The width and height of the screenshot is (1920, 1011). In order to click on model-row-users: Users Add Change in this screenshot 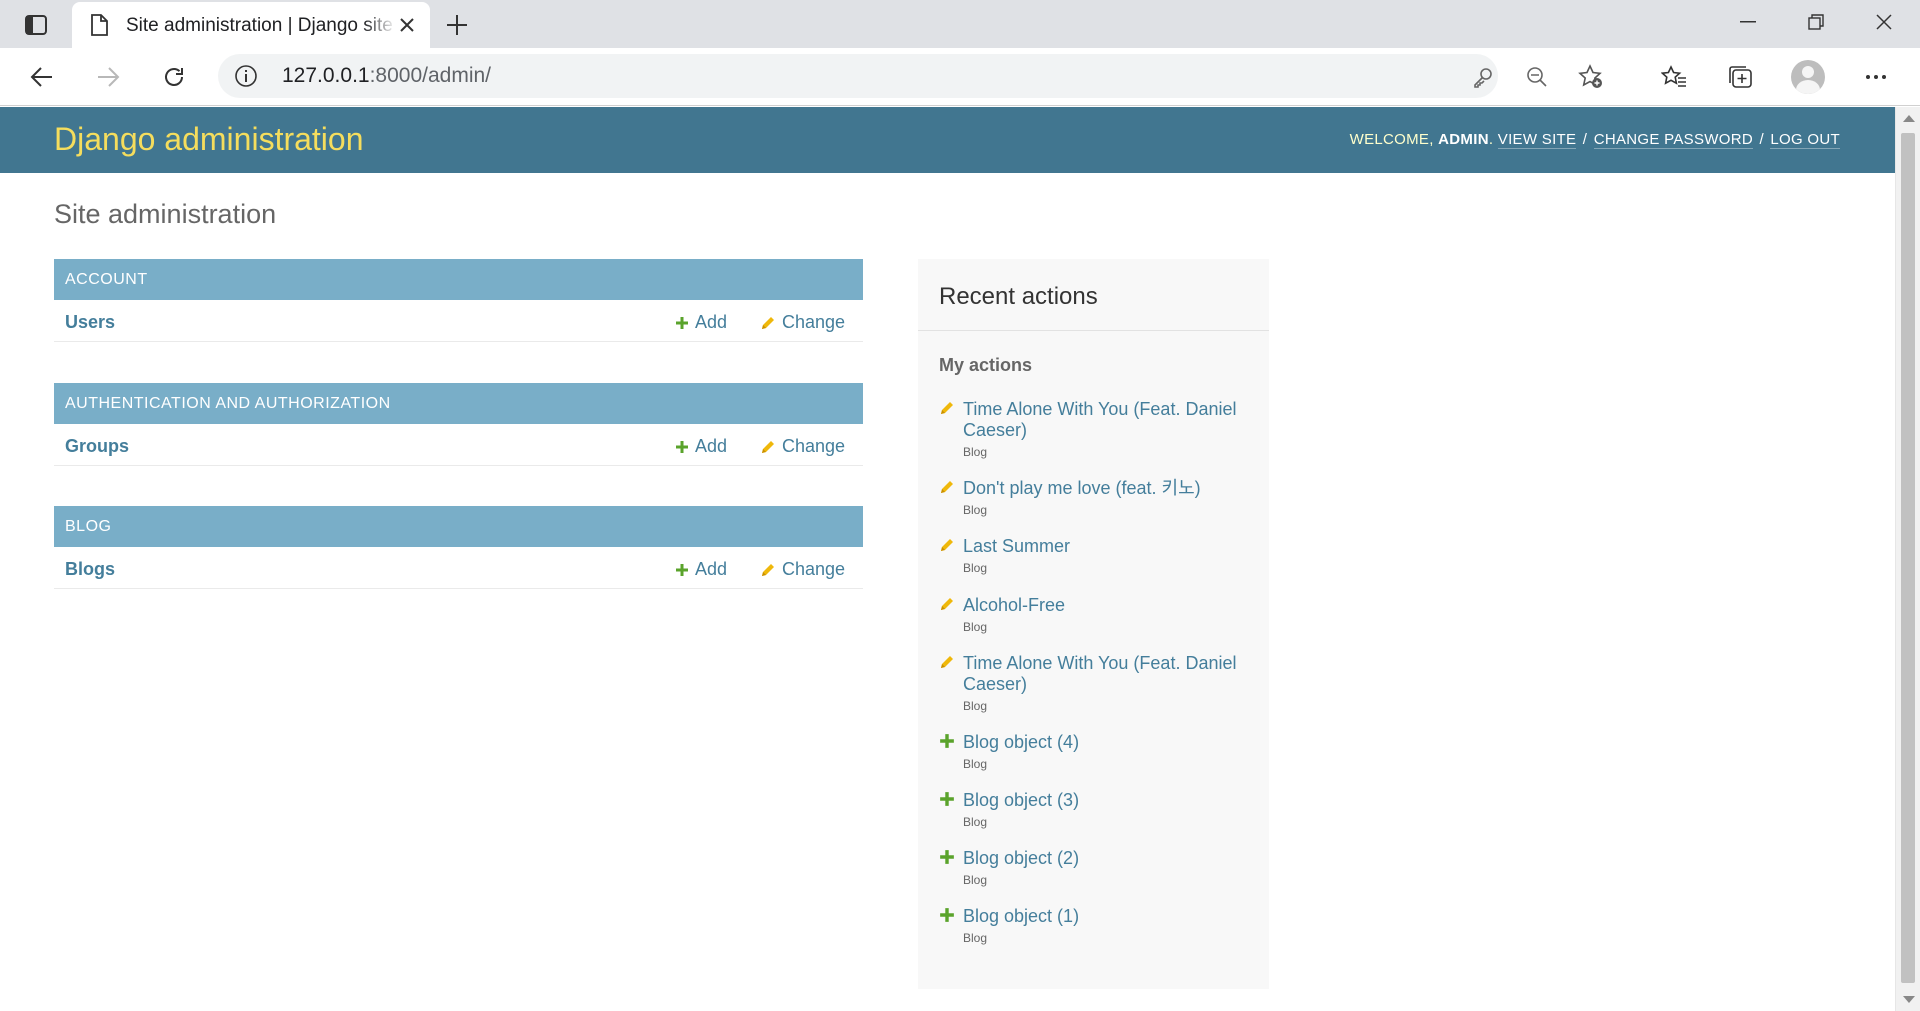, I will do `click(458, 321)`.